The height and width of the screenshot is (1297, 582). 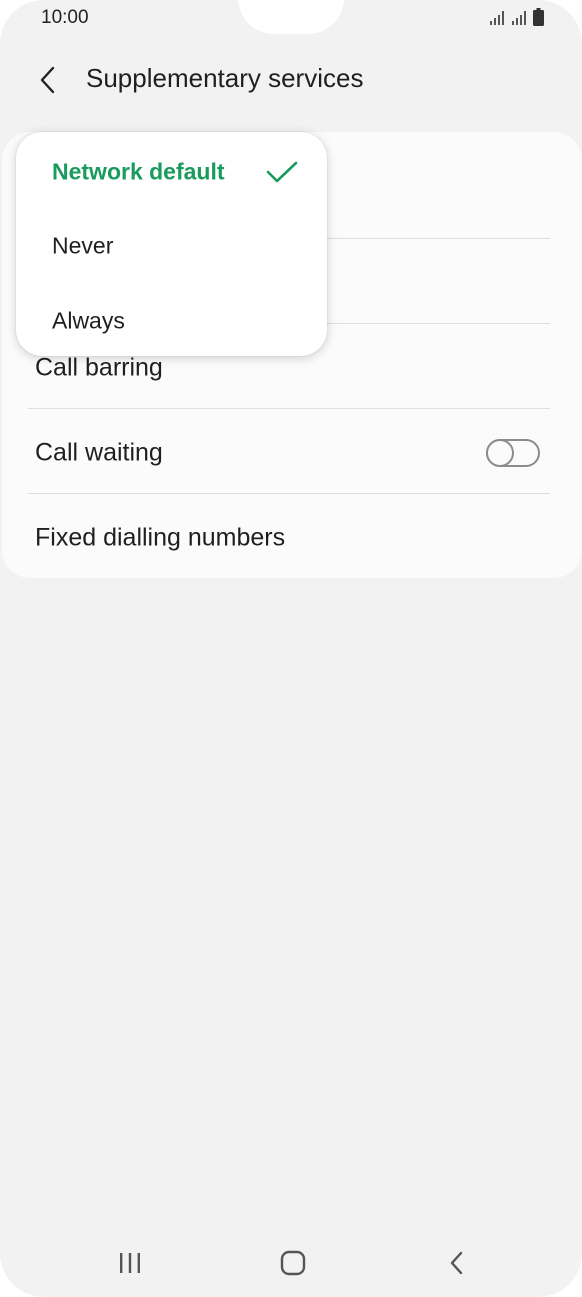 I want to click on status-icons, so click(x=516, y=17).